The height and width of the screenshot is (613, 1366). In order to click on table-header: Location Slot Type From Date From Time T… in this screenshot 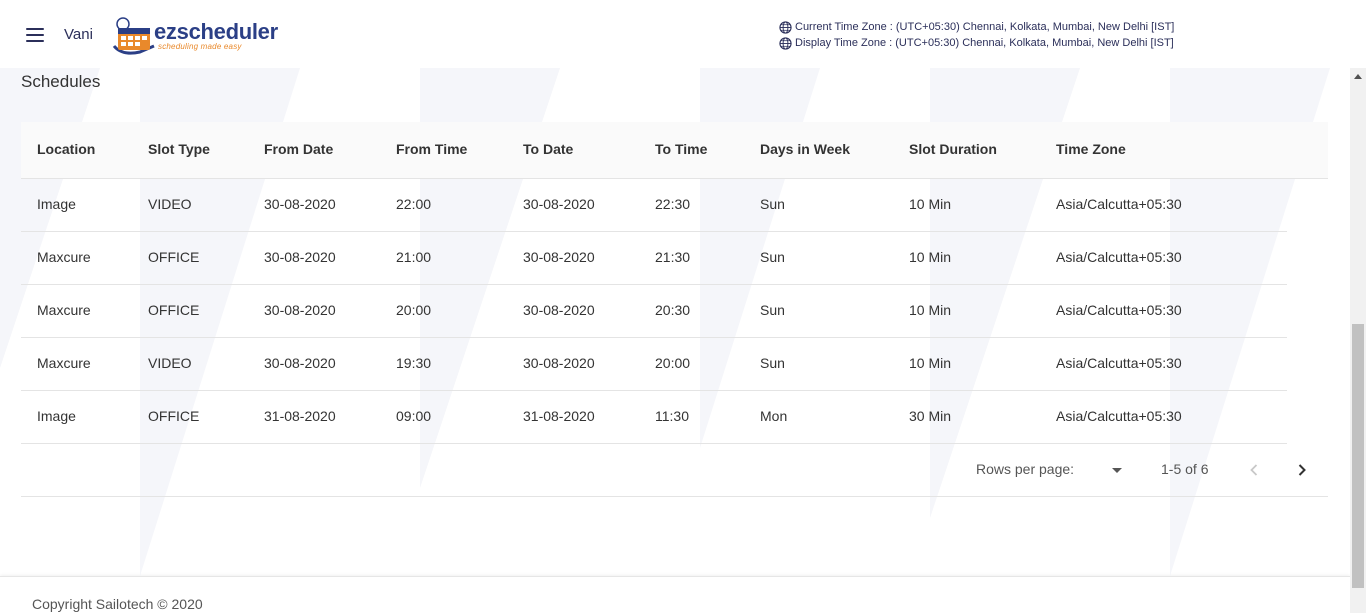, I will do `click(674, 150)`.